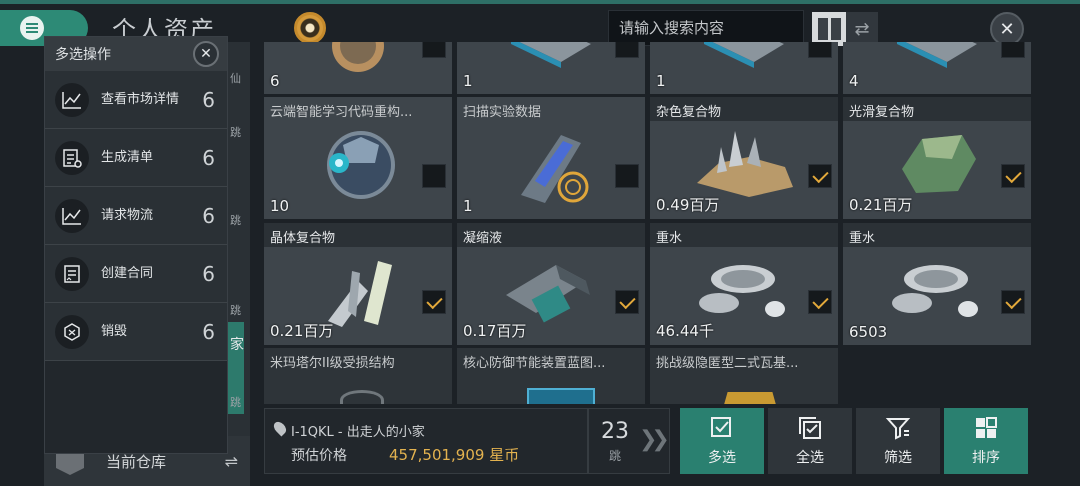 This screenshot has width=1080, height=486. I want to click on item-tile: 重水 46.44千, so click(744, 284).